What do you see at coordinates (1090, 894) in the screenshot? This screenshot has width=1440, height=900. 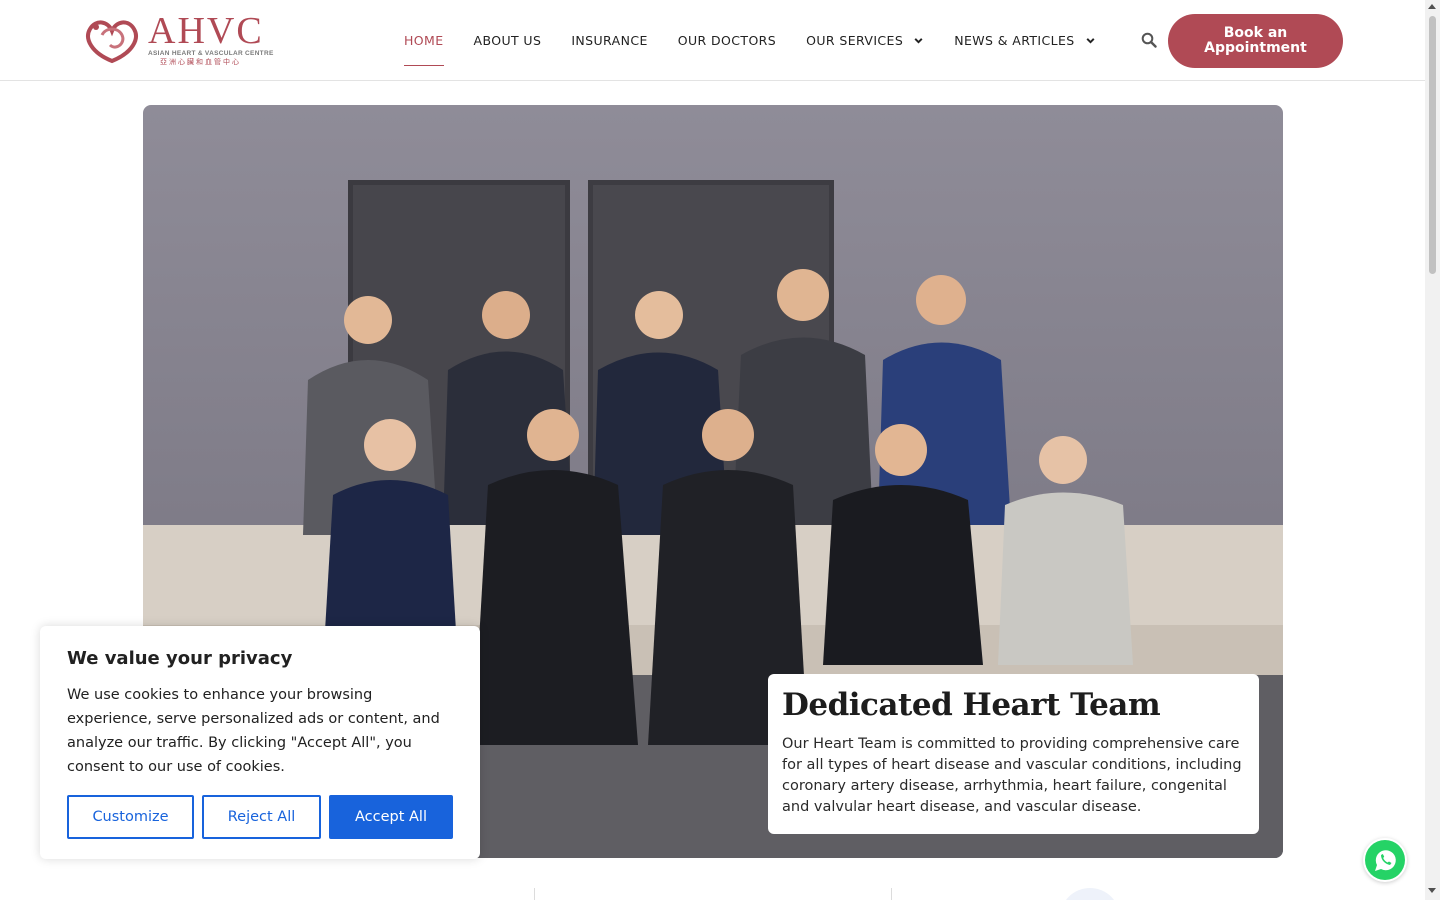 I see `feature-icon-circle` at bounding box center [1090, 894].